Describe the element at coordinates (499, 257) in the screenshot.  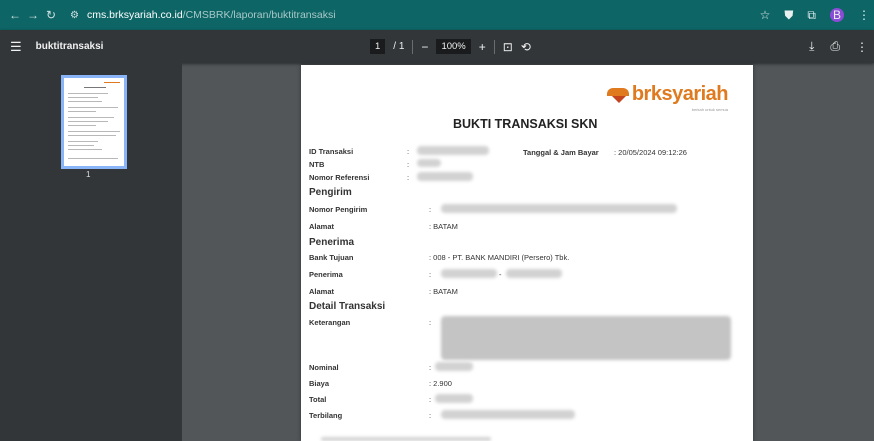
I see `value-bank-tujuan: : 008 - PT. BANK MANDIRI (Persero) Tbk.` at that location.